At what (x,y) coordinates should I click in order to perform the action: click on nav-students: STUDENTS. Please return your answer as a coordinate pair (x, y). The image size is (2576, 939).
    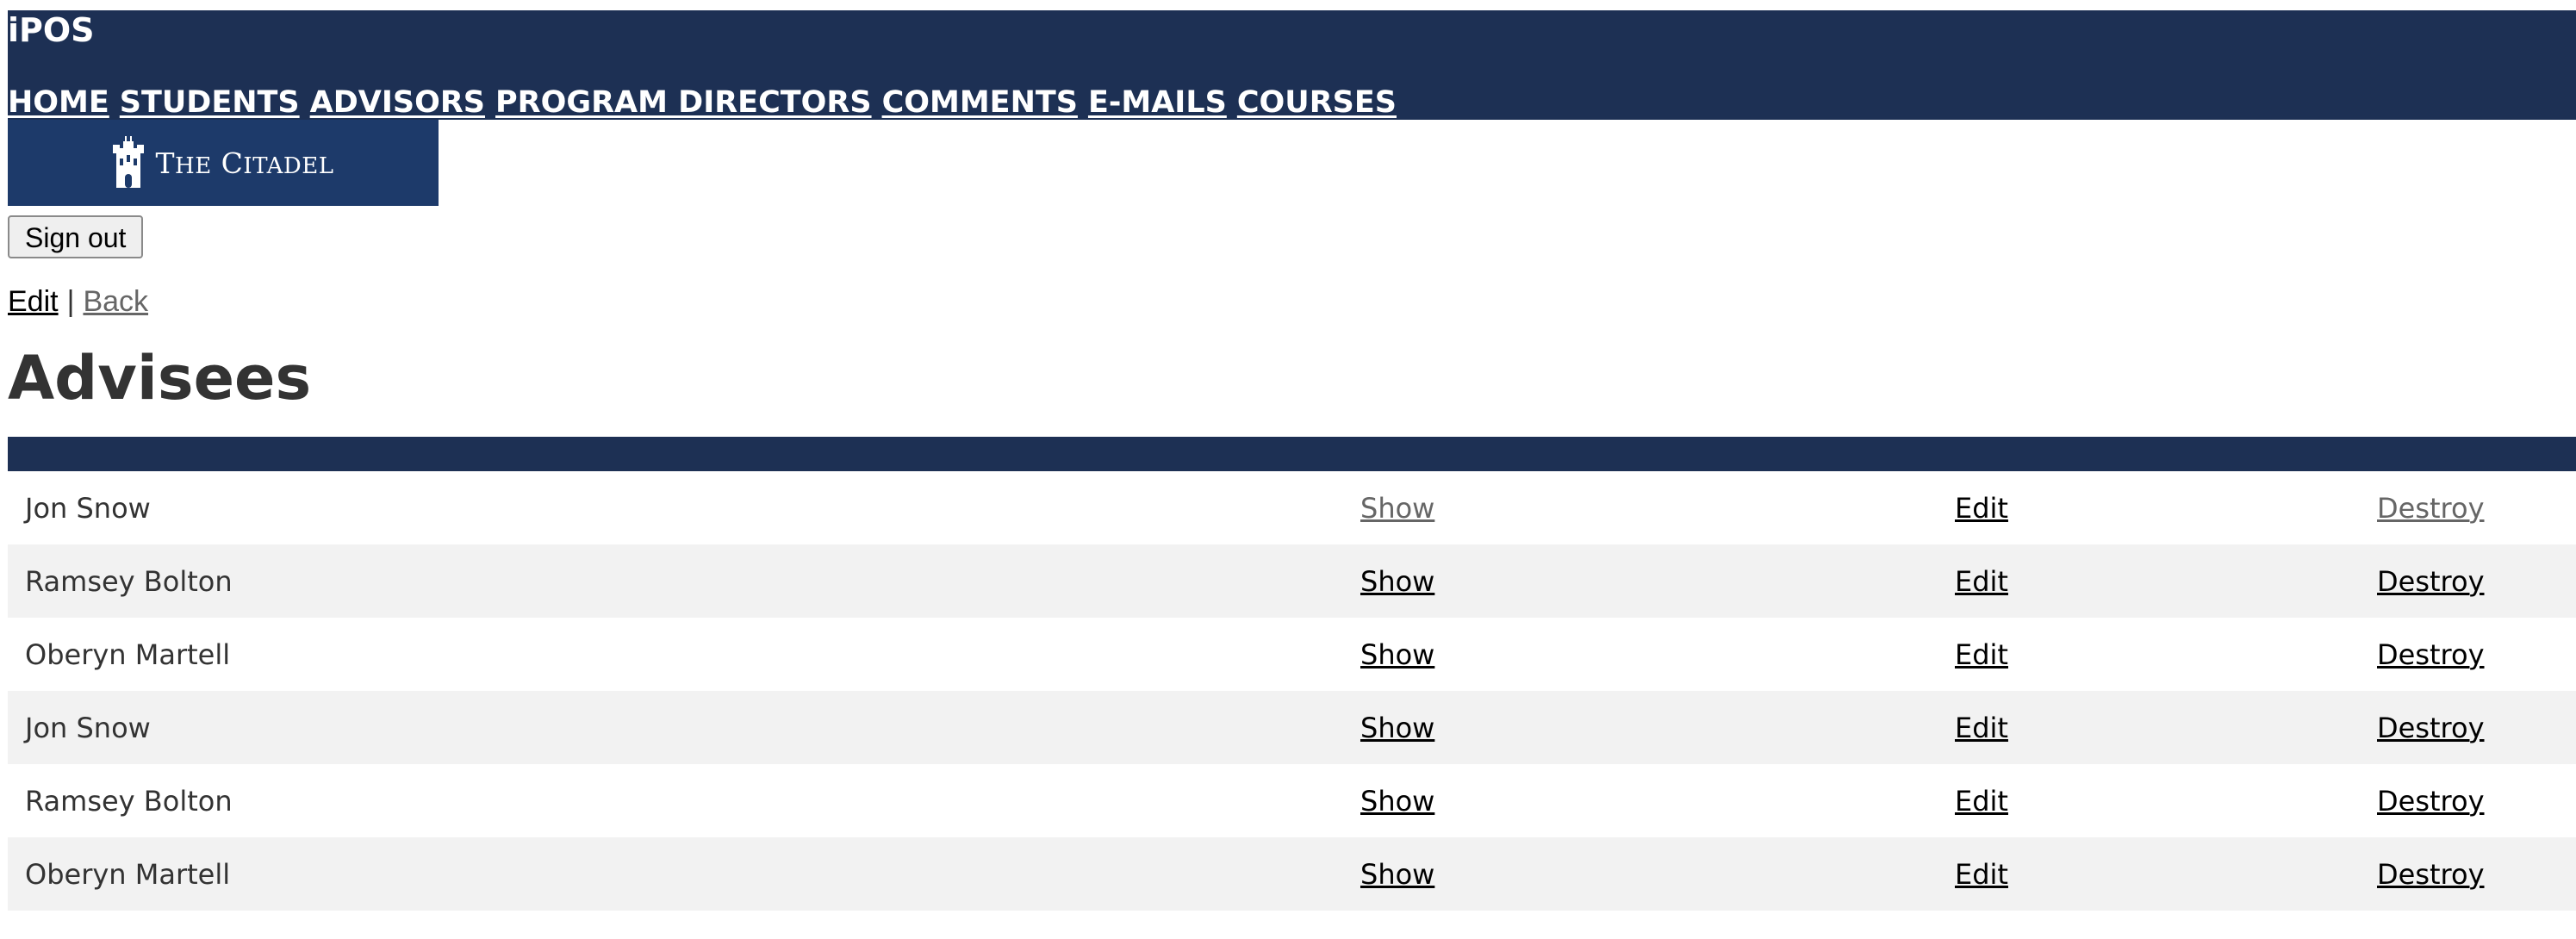
    Looking at the image, I should click on (210, 102).